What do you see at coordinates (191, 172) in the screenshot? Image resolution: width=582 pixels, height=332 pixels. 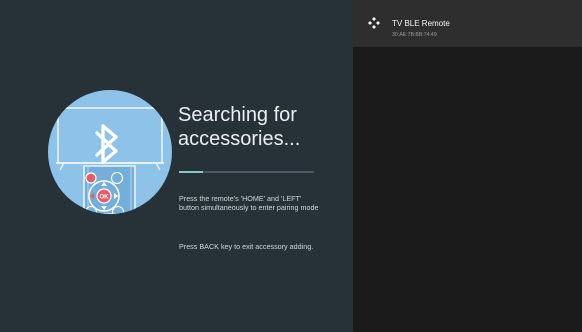 I see `pairing-progress-fill` at bounding box center [191, 172].